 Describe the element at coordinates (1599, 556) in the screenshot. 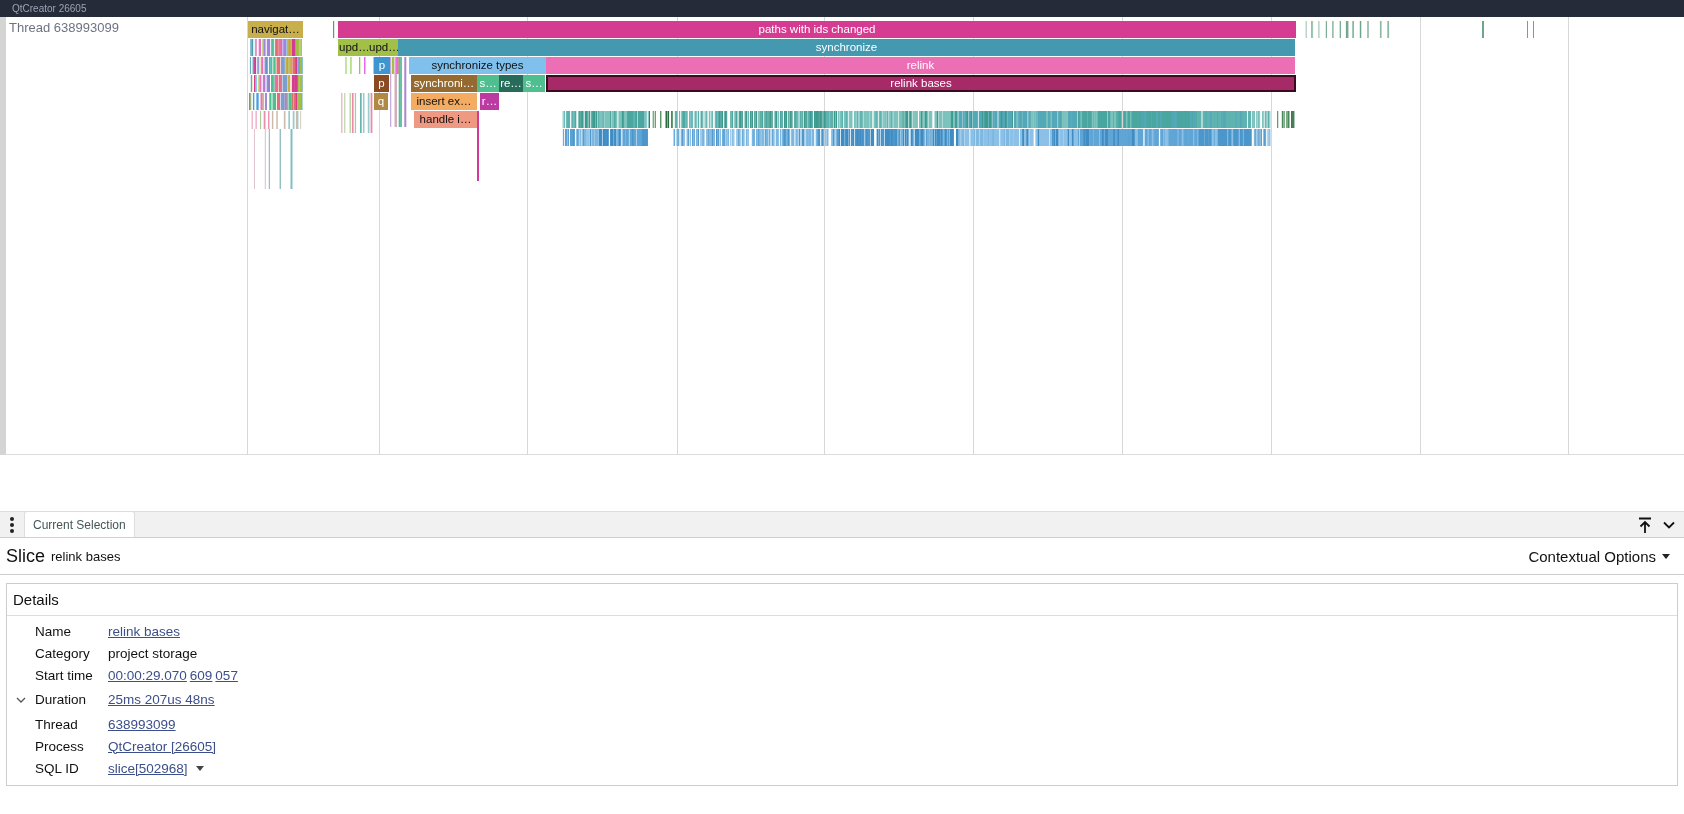

I see `contextual-options-dropdown: Contextual Options` at that location.